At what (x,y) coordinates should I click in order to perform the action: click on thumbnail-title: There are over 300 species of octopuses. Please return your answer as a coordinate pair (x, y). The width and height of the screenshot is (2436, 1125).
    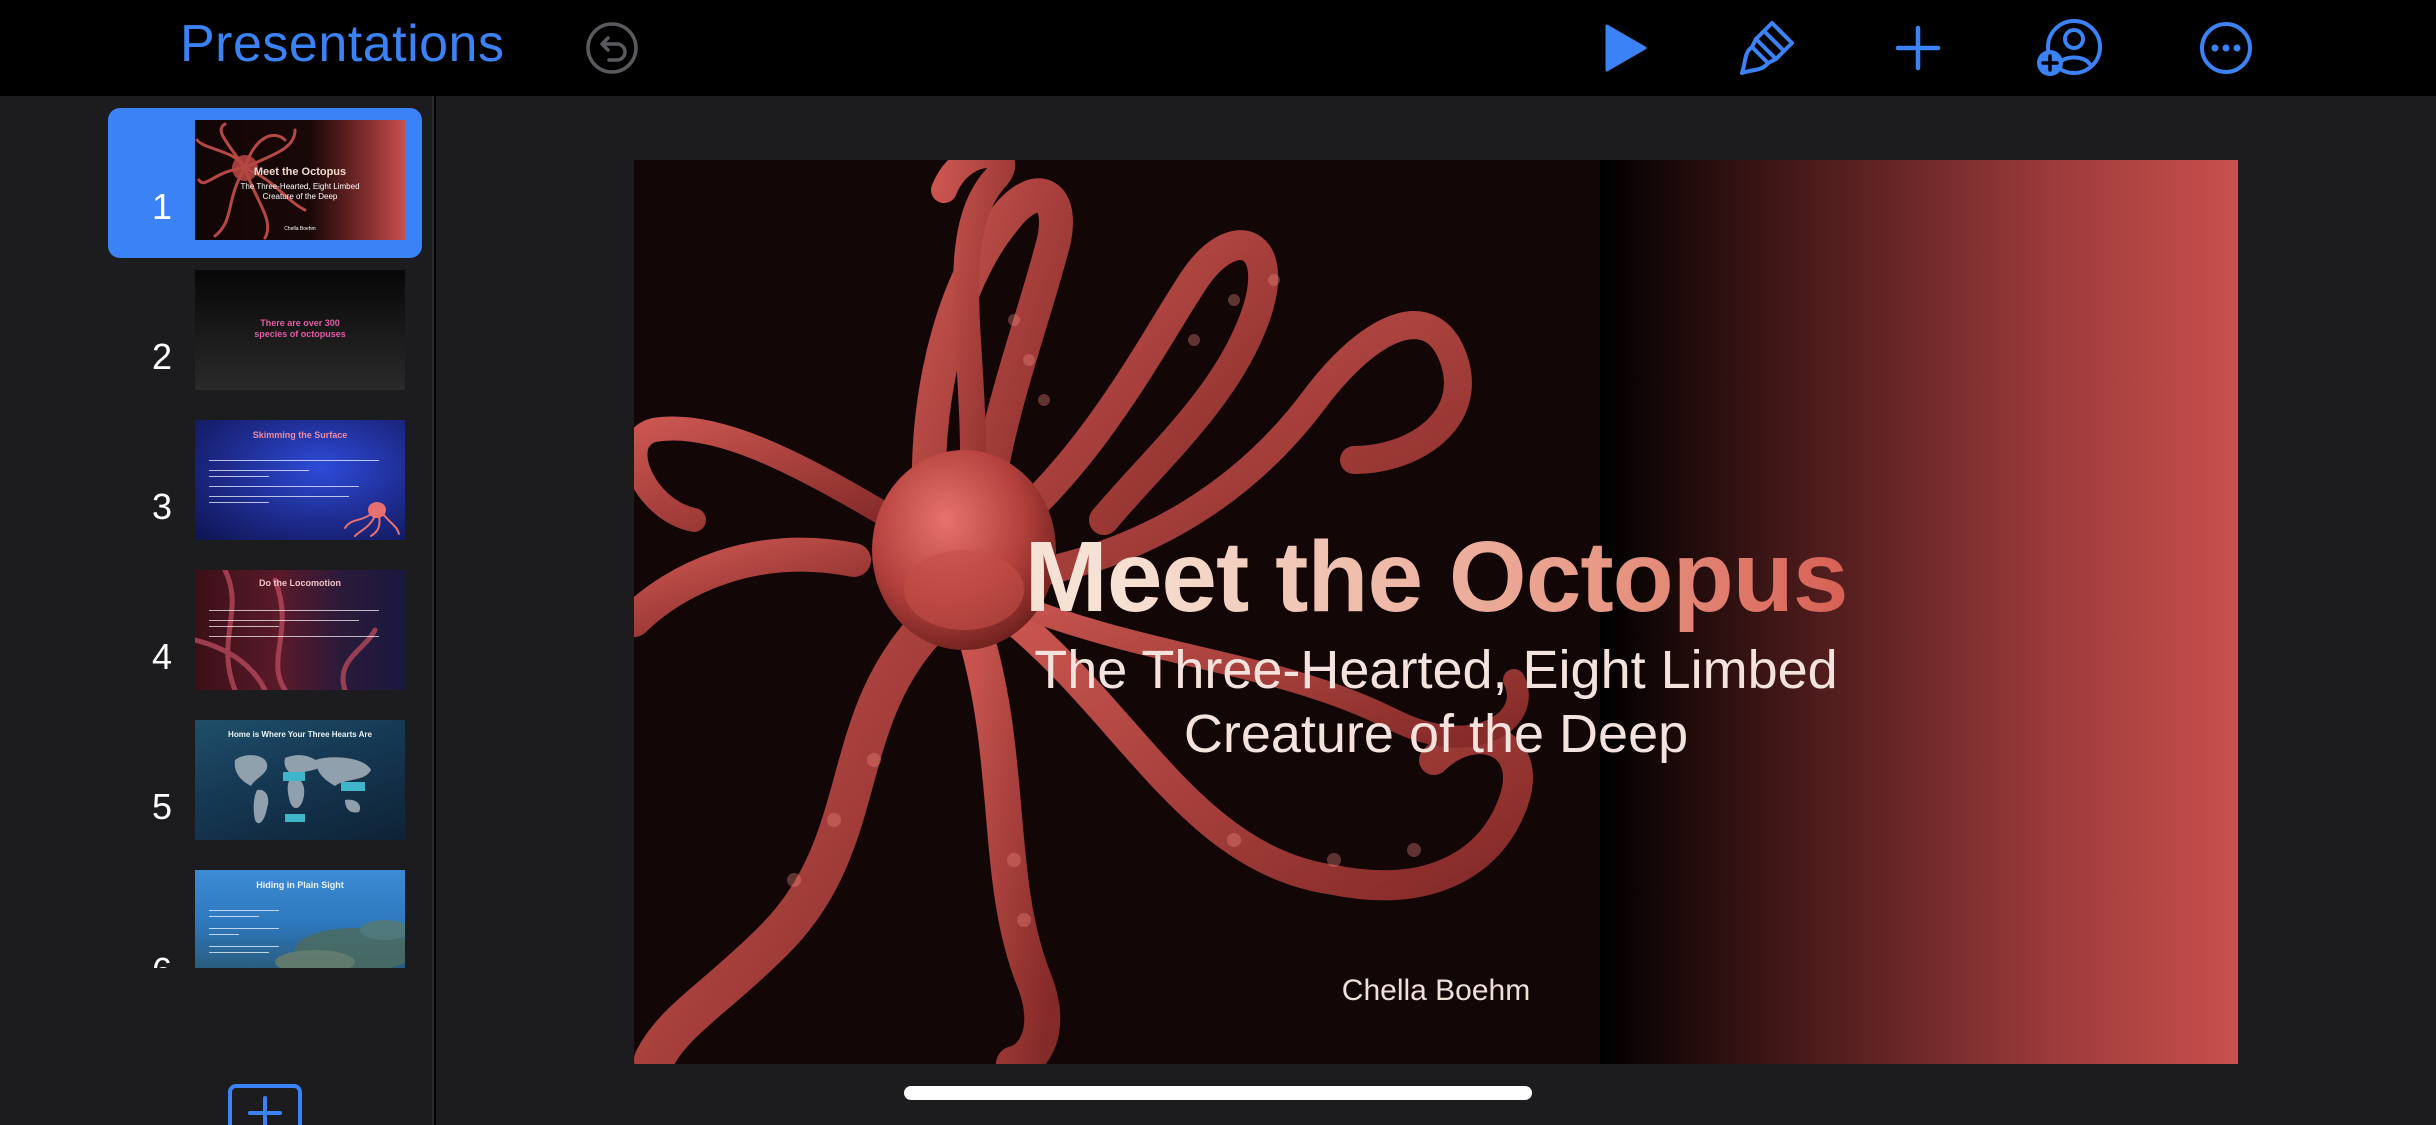
    Looking at the image, I should click on (300, 328).